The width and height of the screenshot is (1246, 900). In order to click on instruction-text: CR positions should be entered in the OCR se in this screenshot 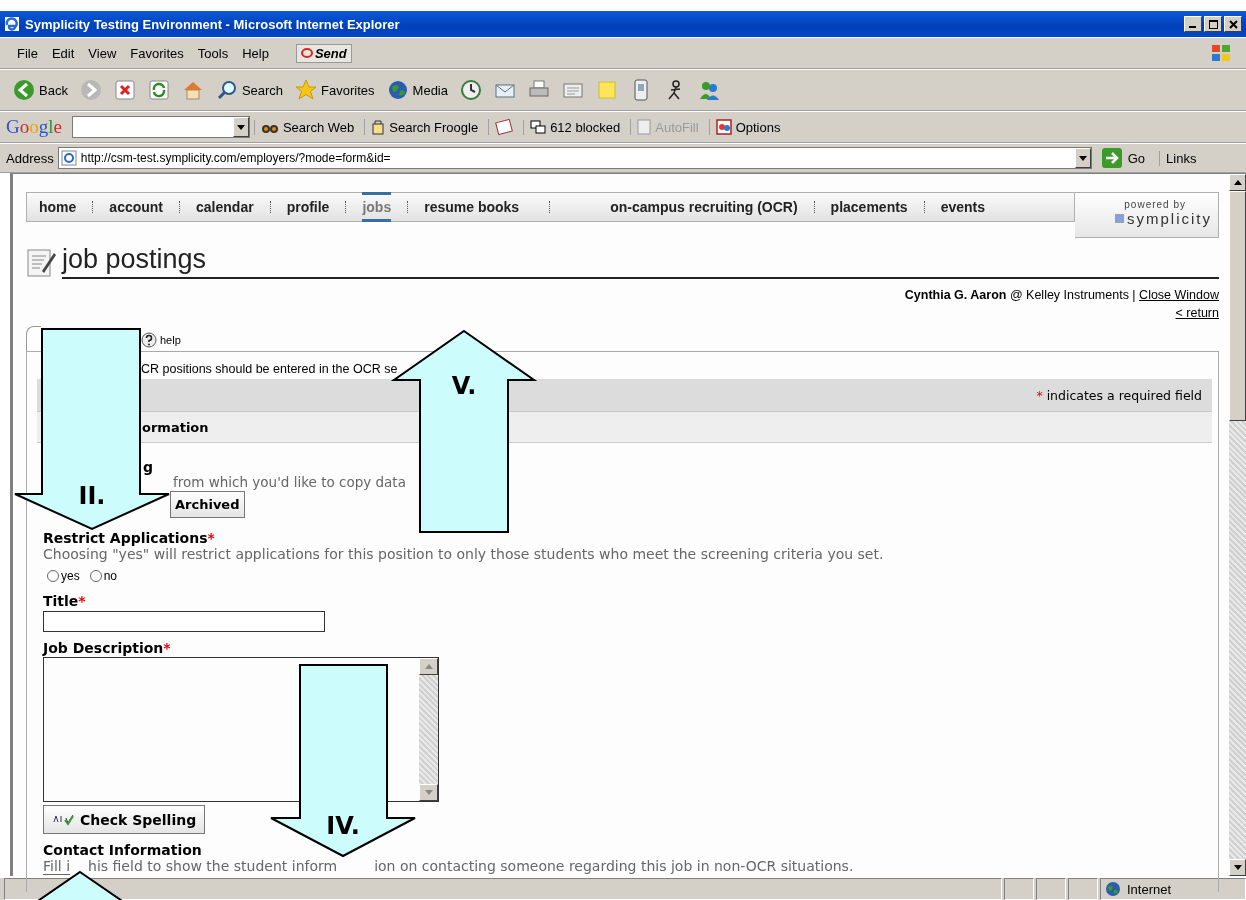, I will do `click(270, 369)`.